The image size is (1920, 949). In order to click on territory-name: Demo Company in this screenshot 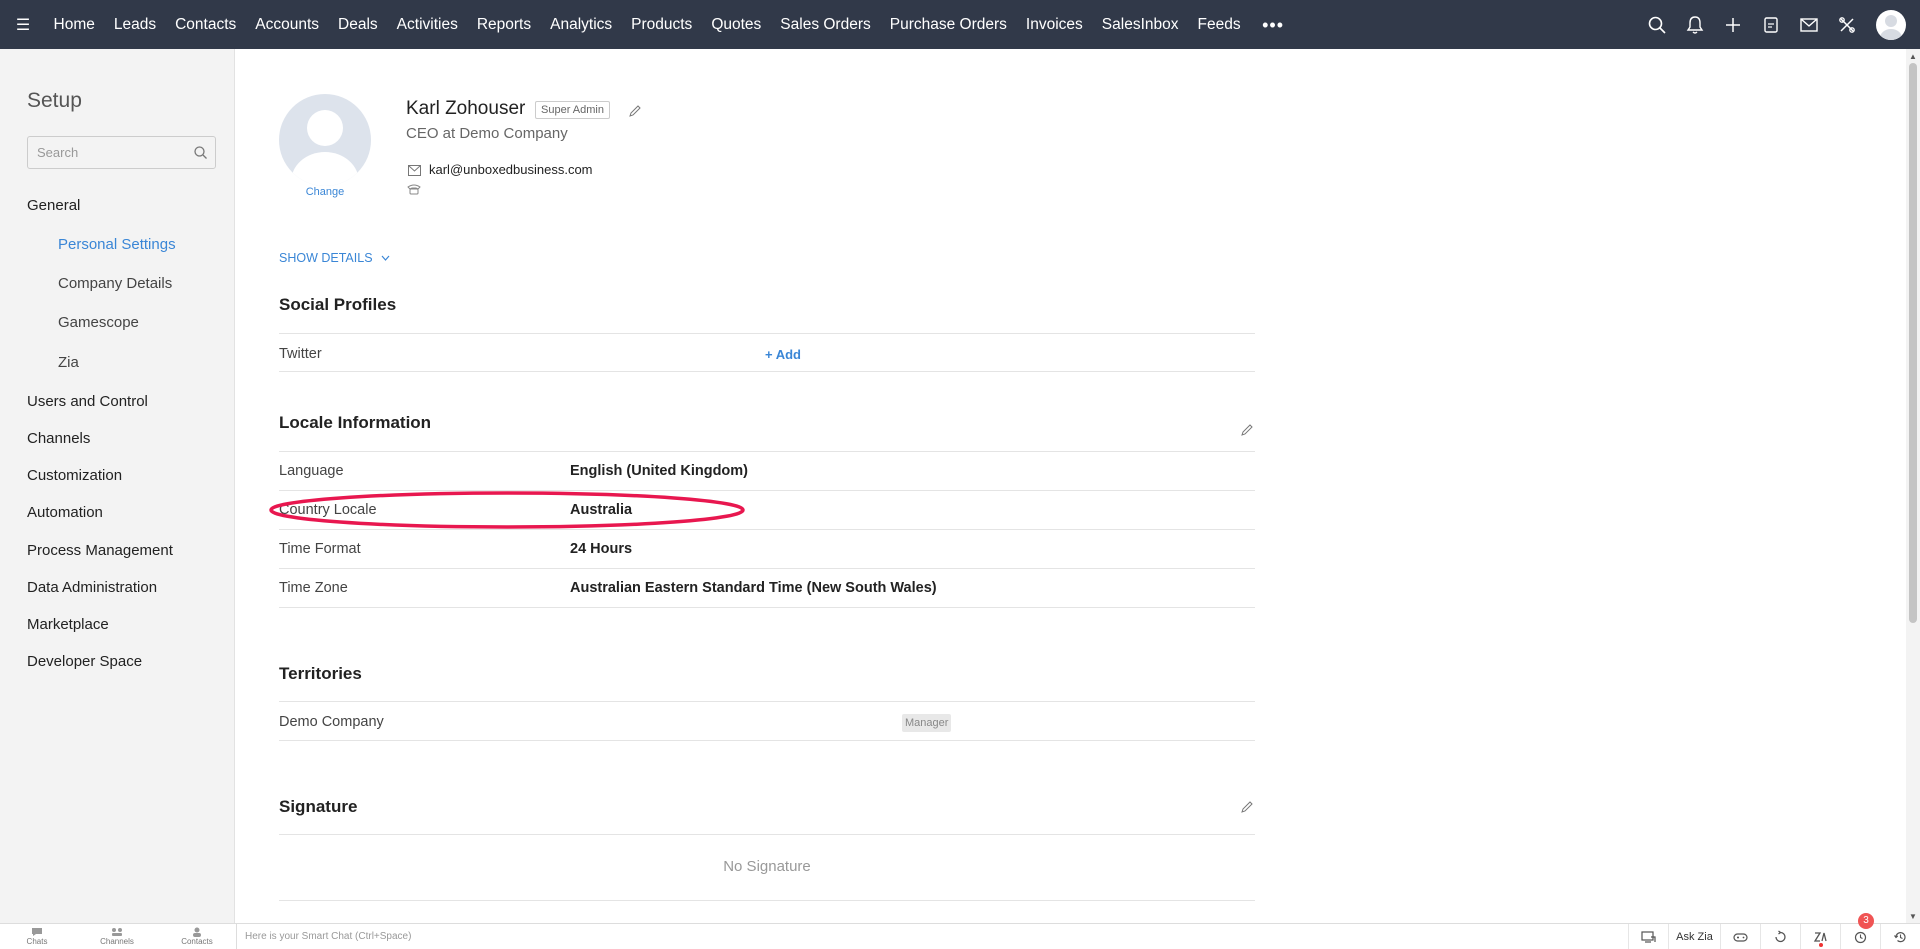, I will do `click(331, 722)`.